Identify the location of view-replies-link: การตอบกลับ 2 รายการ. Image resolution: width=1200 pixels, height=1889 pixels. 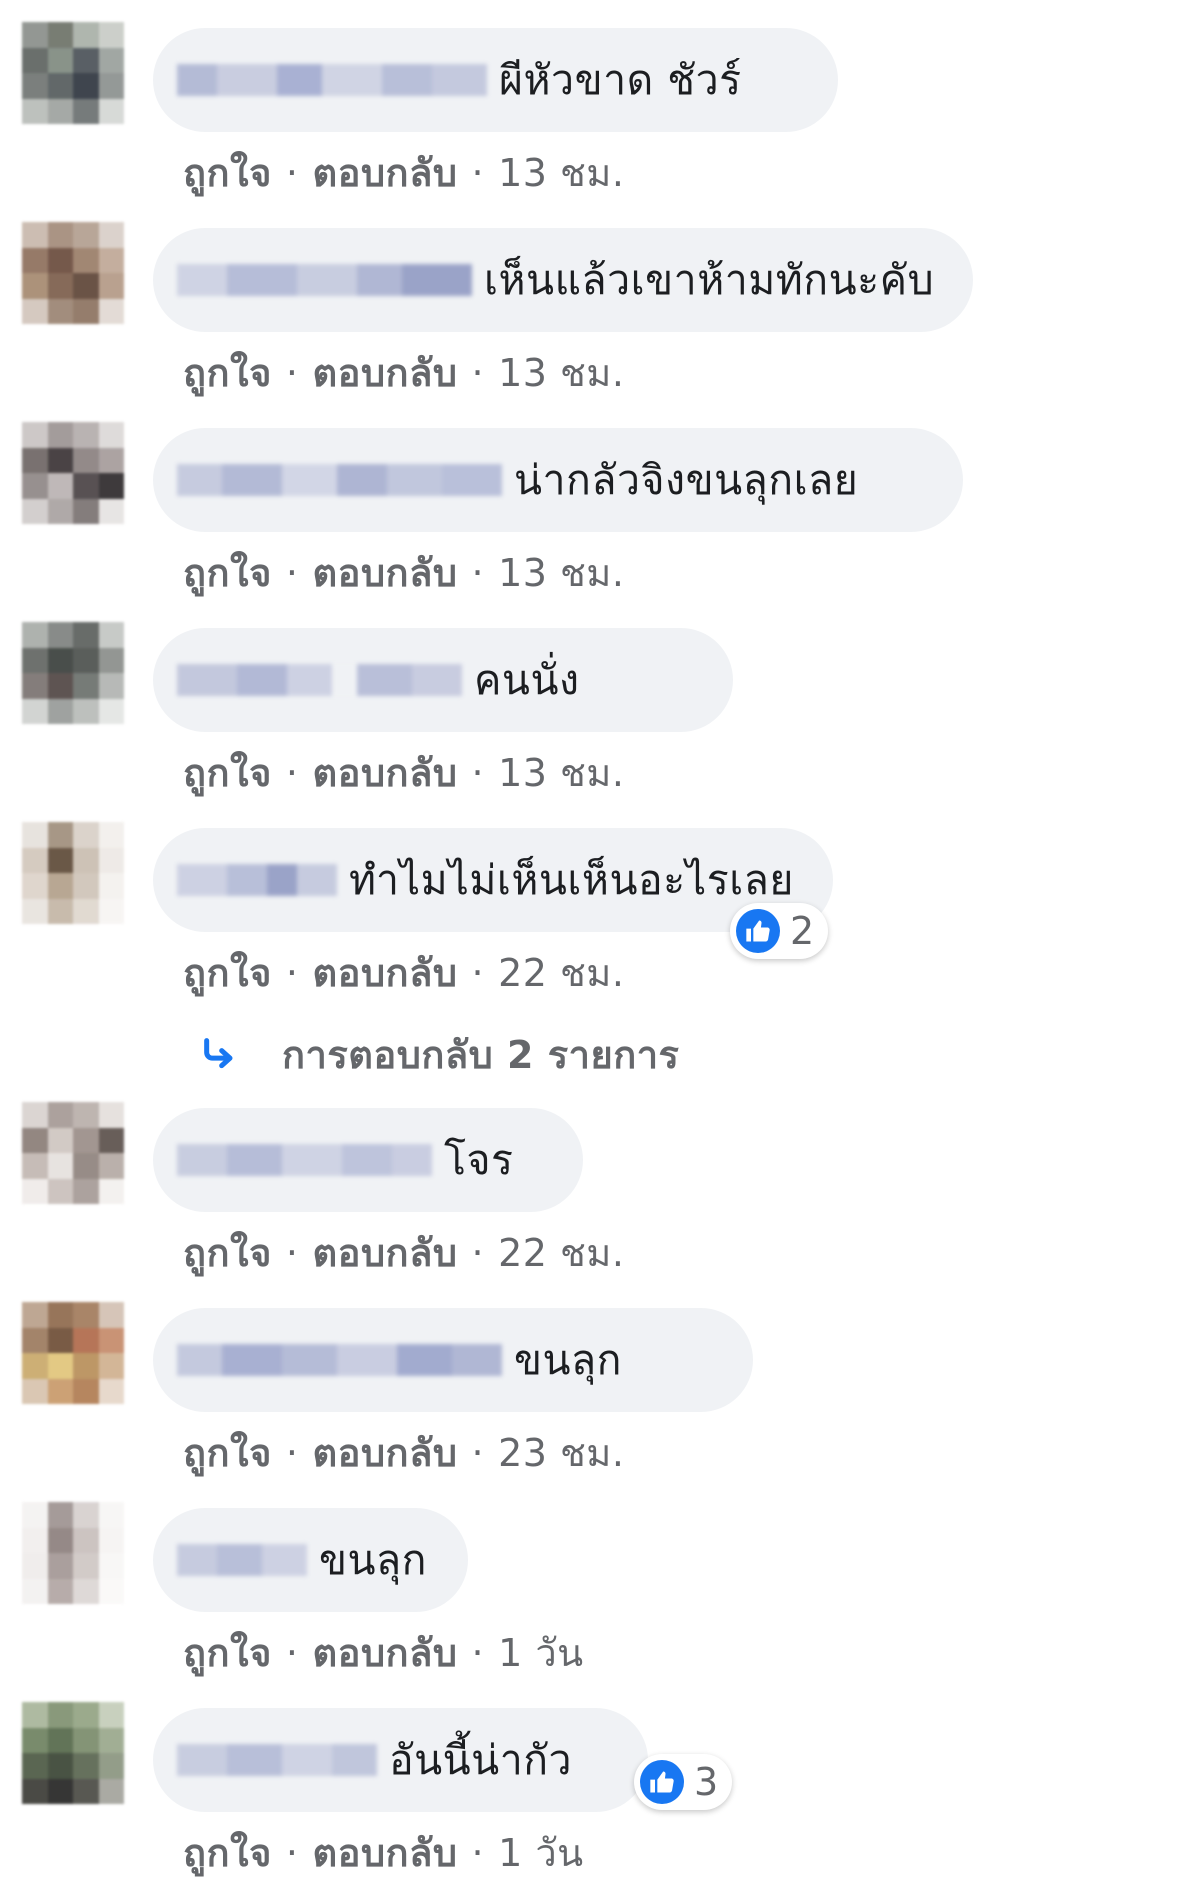
(439, 1054).